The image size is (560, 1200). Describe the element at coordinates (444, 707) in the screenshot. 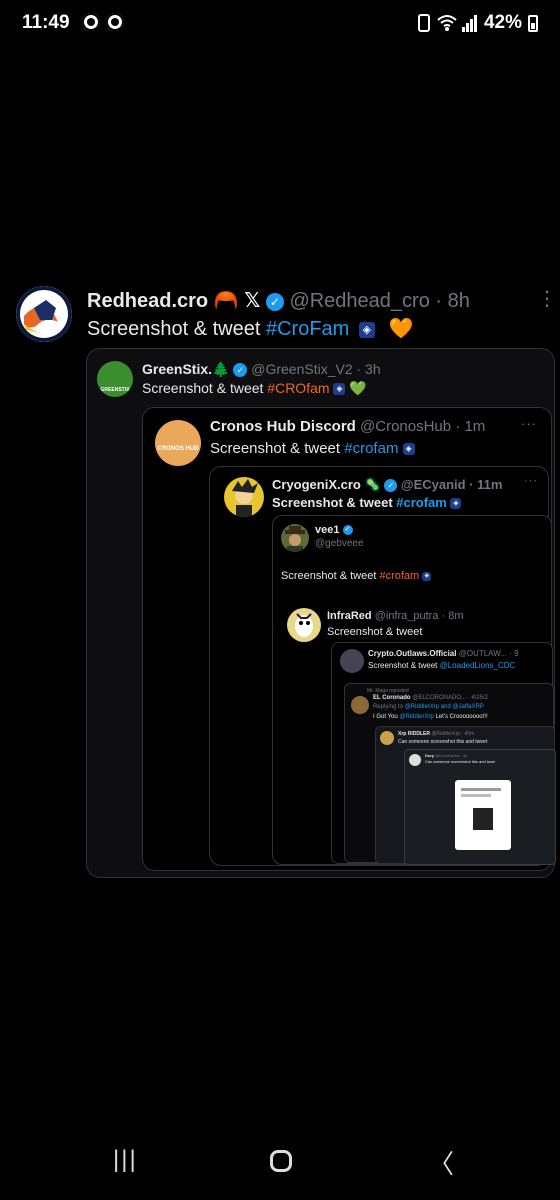

I see `mention: @RiddlerXrp and @JaffaXRP` at that location.